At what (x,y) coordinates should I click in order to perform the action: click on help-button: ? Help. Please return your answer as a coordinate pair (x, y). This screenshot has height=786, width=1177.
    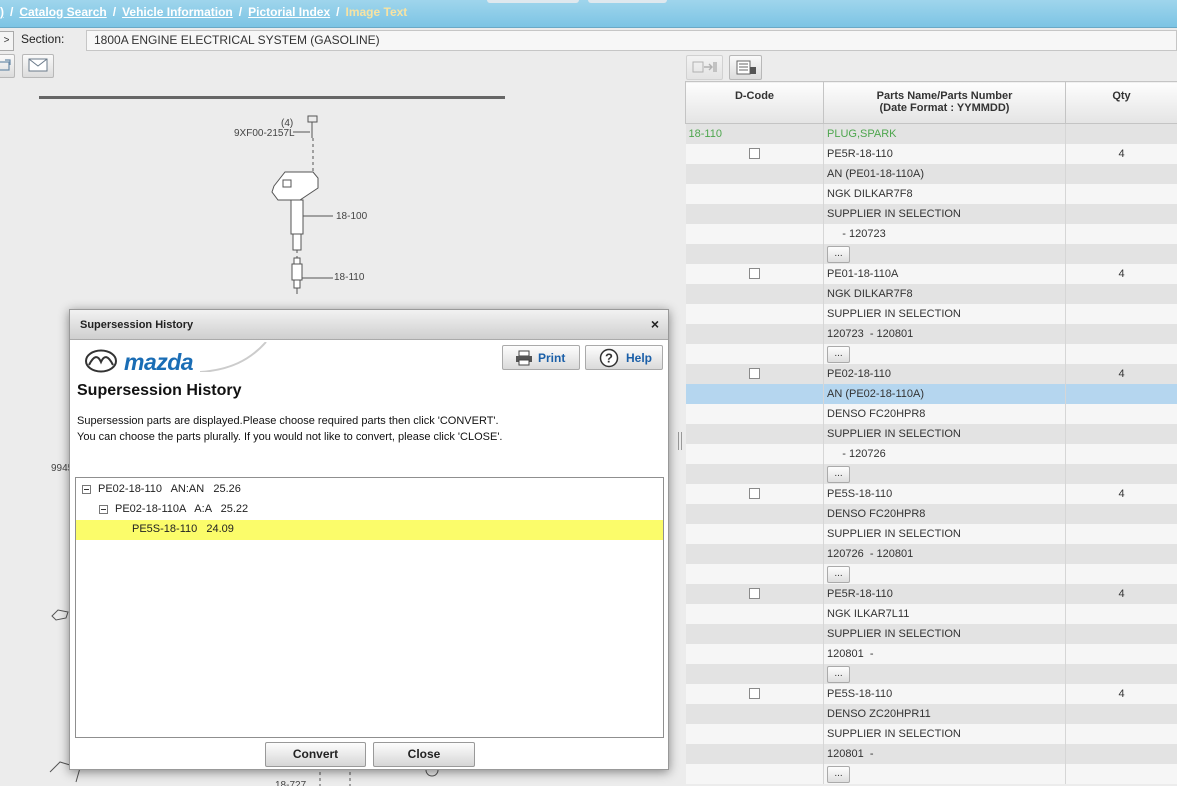
    Looking at the image, I should click on (624, 357).